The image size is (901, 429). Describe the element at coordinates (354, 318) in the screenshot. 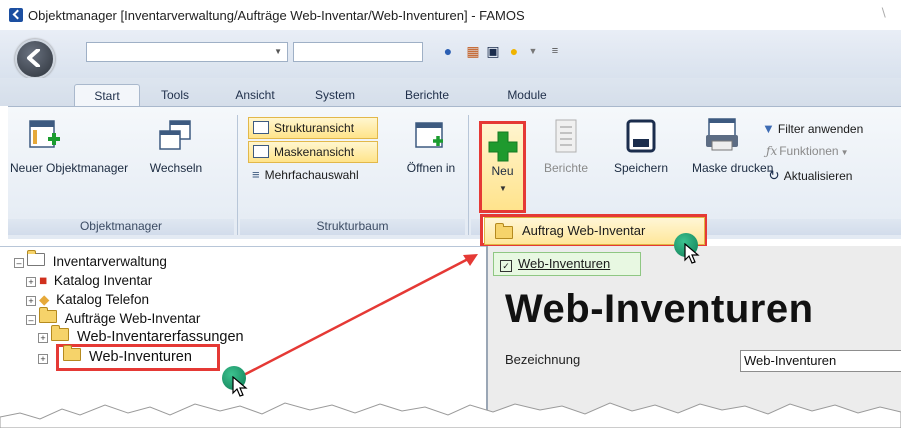

I see `annotation-arrow` at that location.